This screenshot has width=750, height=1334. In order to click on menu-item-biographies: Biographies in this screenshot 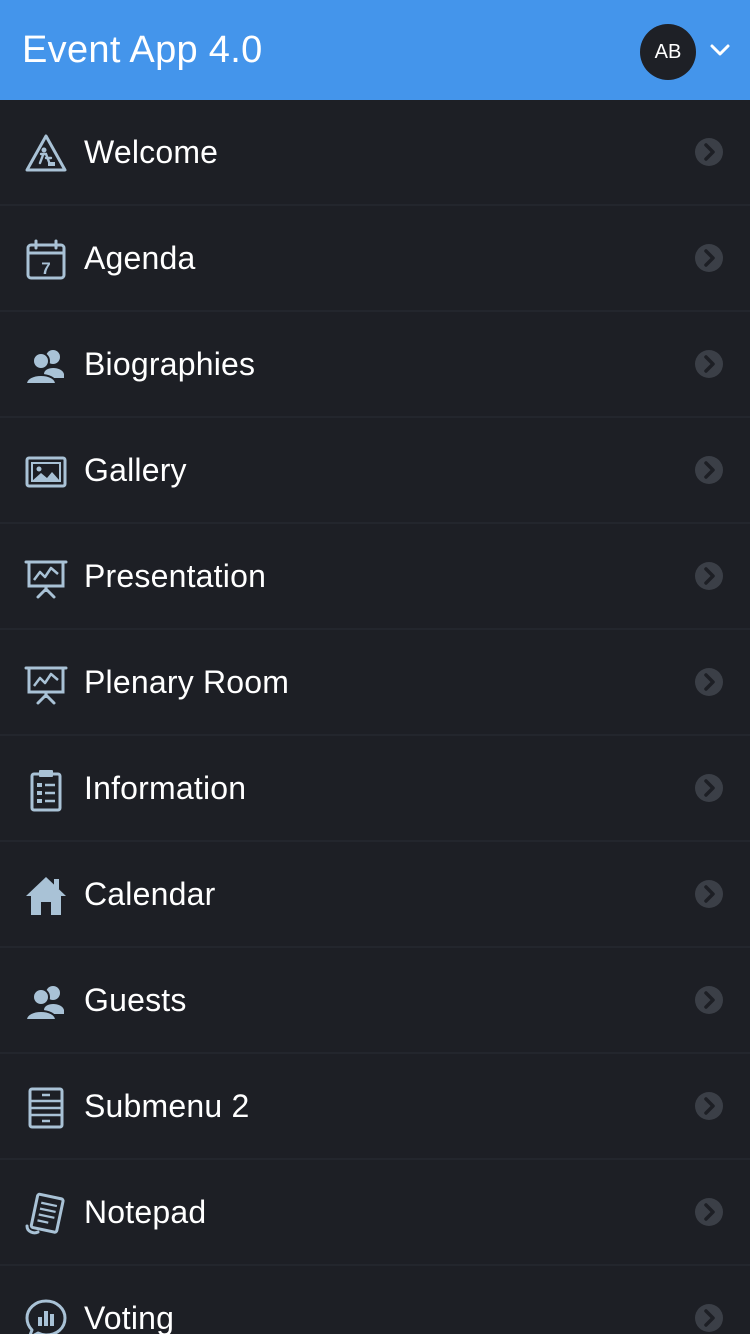, I will do `click(375, 365)`.